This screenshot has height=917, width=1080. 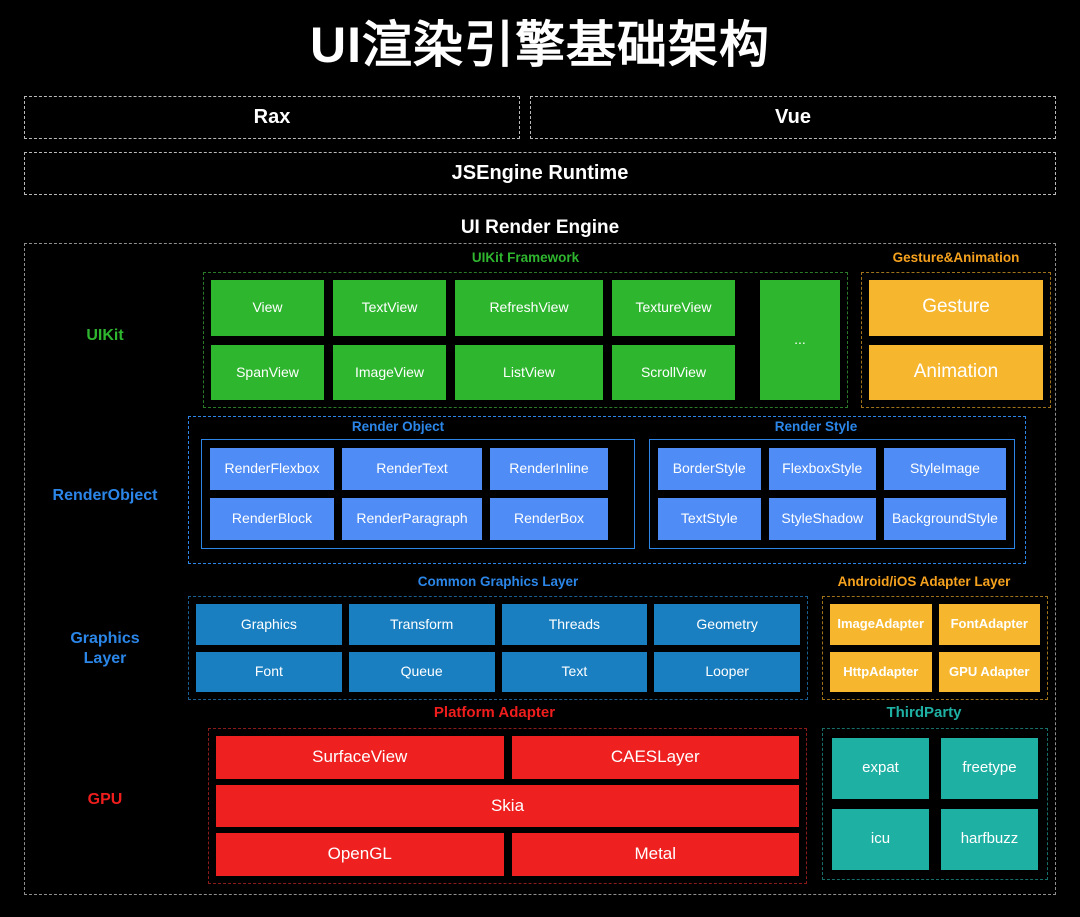 I want to click on pa-item-caeslayer: CAESLayer, so click(x=655, y=757).